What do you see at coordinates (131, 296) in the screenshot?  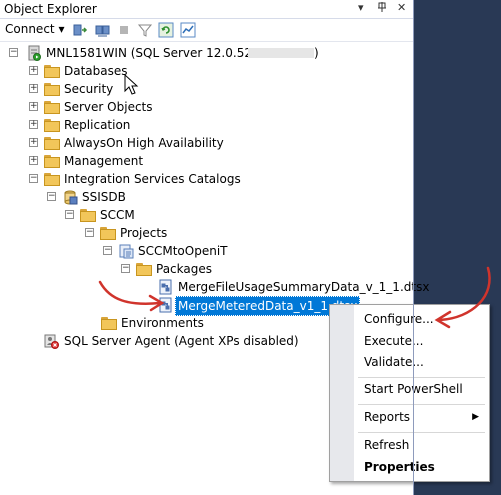 I see `left-annotation-arrow-icon` at bounding box center [131, 296].